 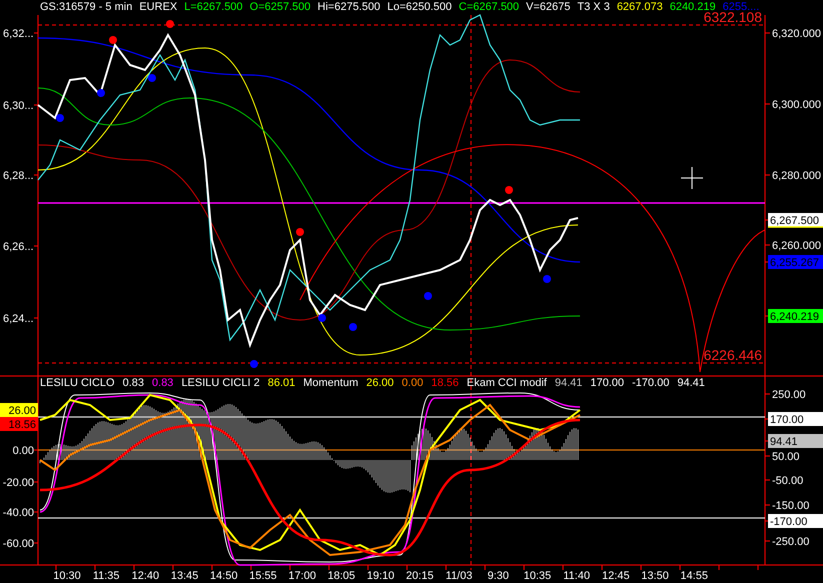 I want to click on axis-label: 6,280.000, so click(x=796, y=176).